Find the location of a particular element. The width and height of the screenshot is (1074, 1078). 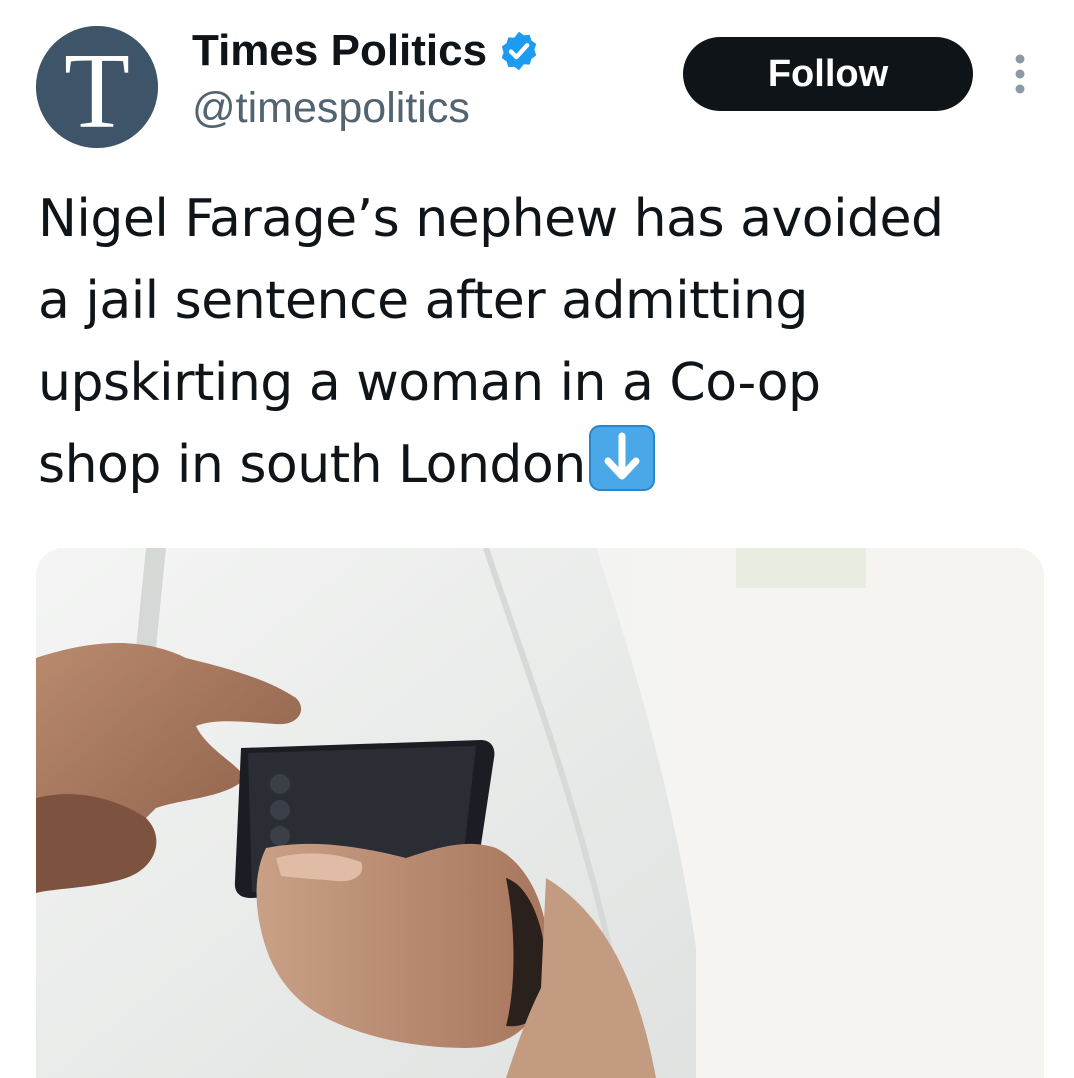

name-row: Times Politics is located at coordinates (366, 51).